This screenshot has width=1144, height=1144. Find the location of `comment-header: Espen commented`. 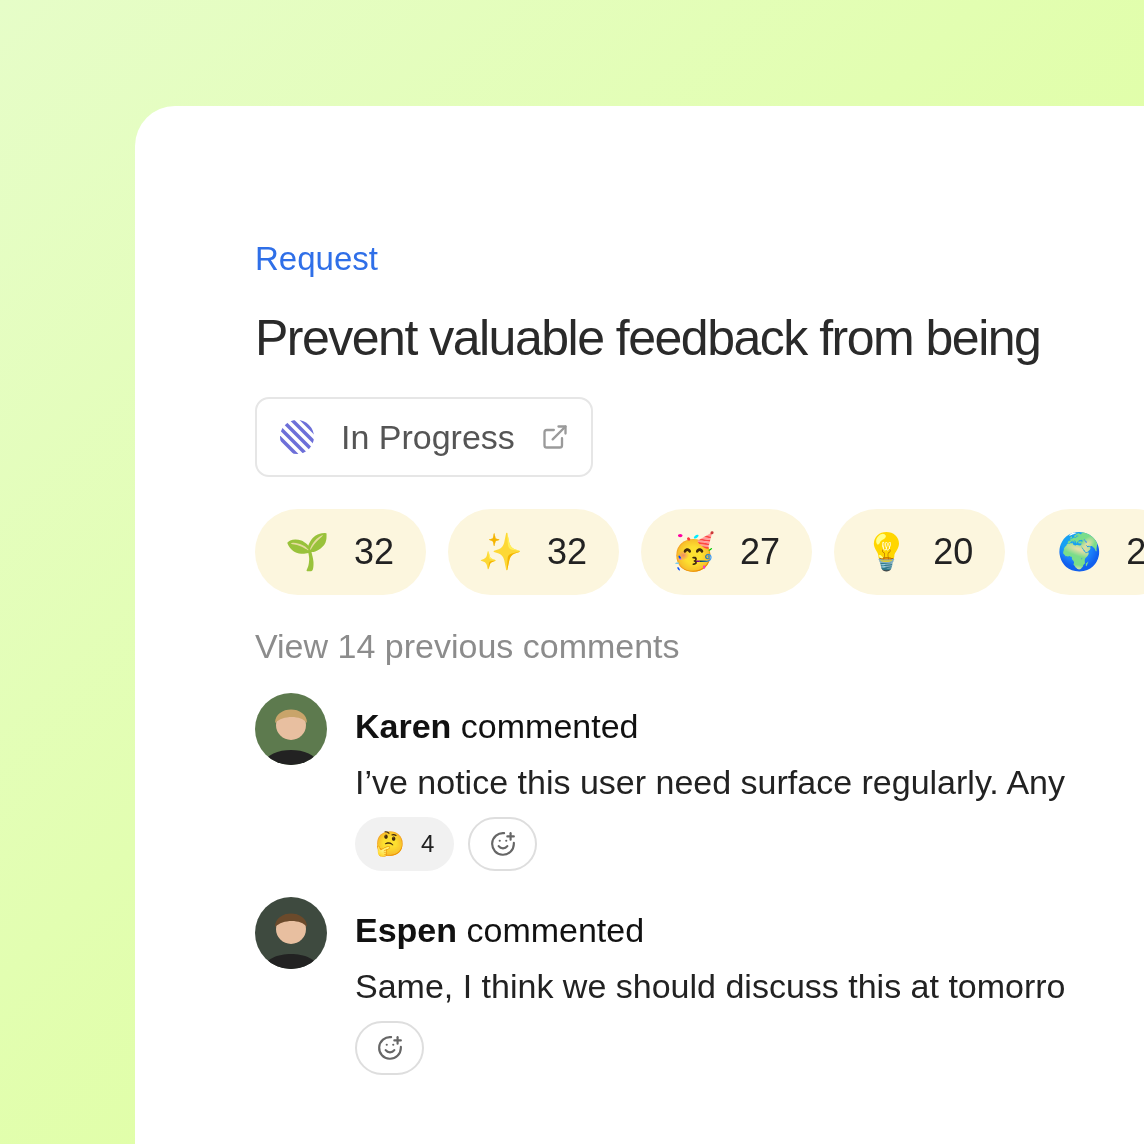

comment-header: Espen commented is located at coordinates (500, 930).